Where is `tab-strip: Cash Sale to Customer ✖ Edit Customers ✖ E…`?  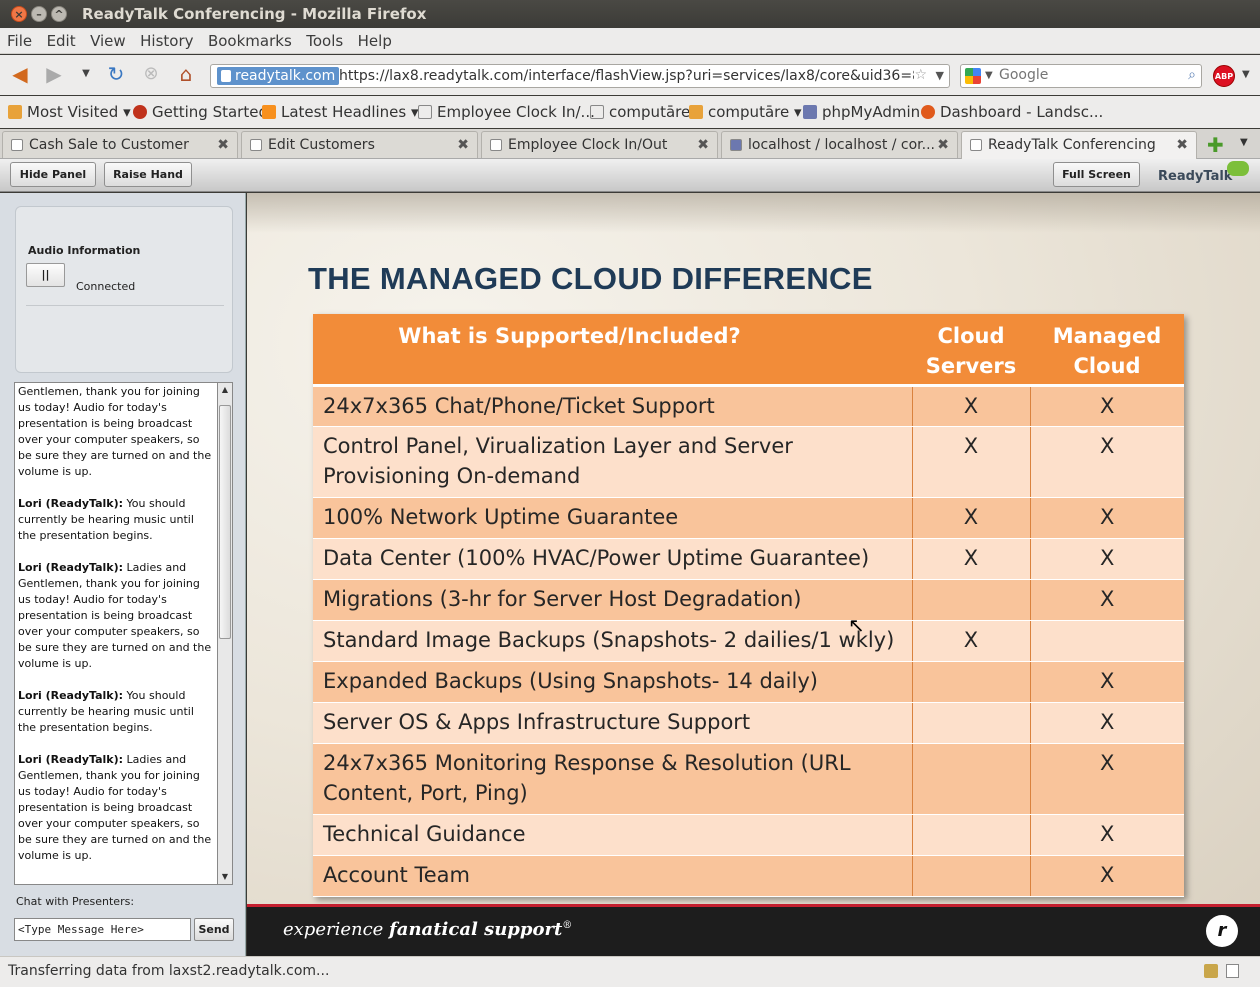 tab-strip: Cash Sale to Customer ✖ Edit Customers ✖ E… is located at coordinates (630, 144).